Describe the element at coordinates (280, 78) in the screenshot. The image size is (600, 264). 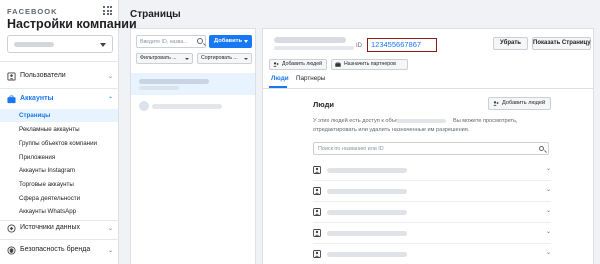
I see `tab-people: Люди` at that location.